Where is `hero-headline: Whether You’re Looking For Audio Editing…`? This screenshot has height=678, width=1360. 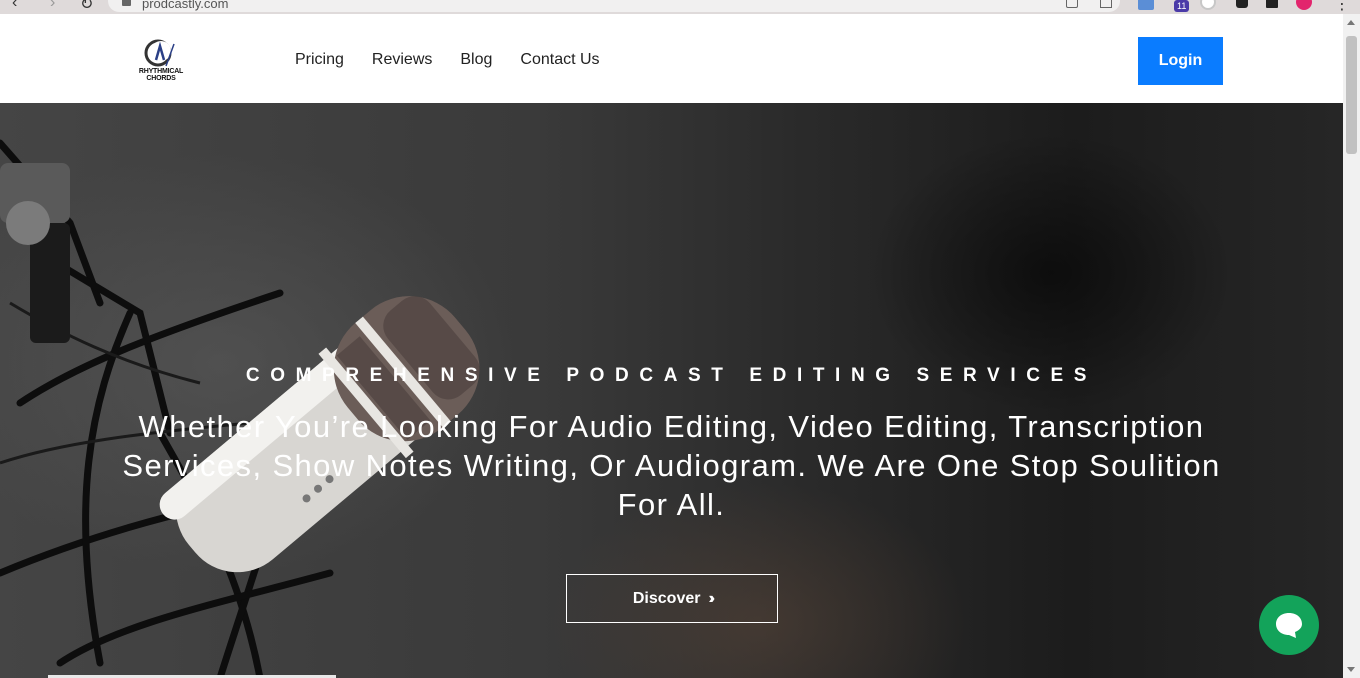
hero-headline: Whether You’re Looking For Audio Editing… is located at coordinates (671, 465).